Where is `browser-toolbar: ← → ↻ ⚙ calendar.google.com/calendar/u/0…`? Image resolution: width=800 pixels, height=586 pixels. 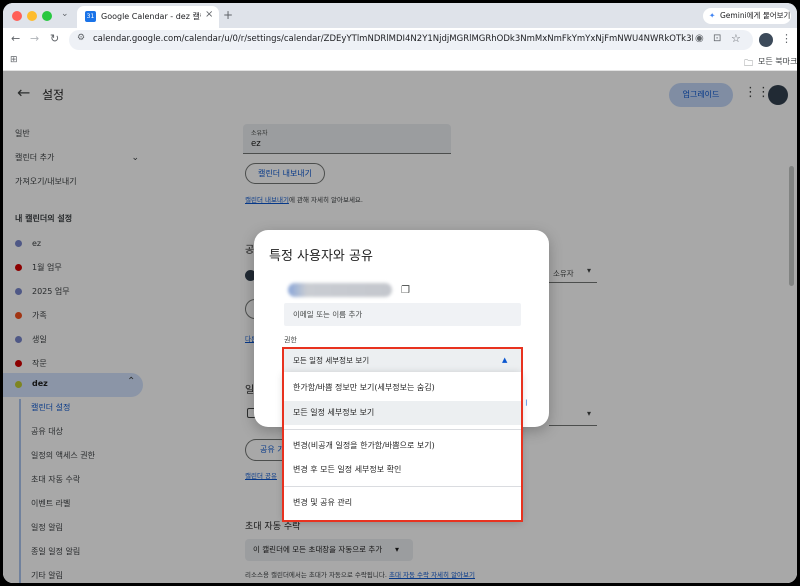
browser-toolbar: ← → ↻ ⚙ calendar.google.com/calendar/u/0… is located at coordinates (400, 40).